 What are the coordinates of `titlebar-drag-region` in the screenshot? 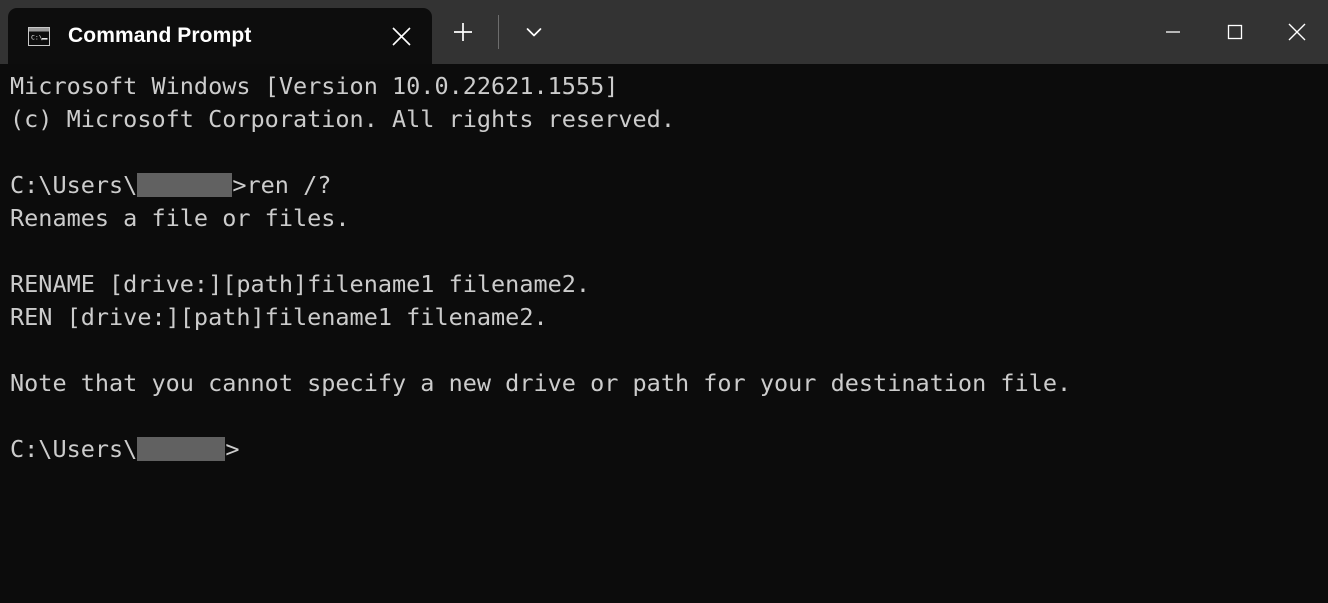 It's located at (848, 32).